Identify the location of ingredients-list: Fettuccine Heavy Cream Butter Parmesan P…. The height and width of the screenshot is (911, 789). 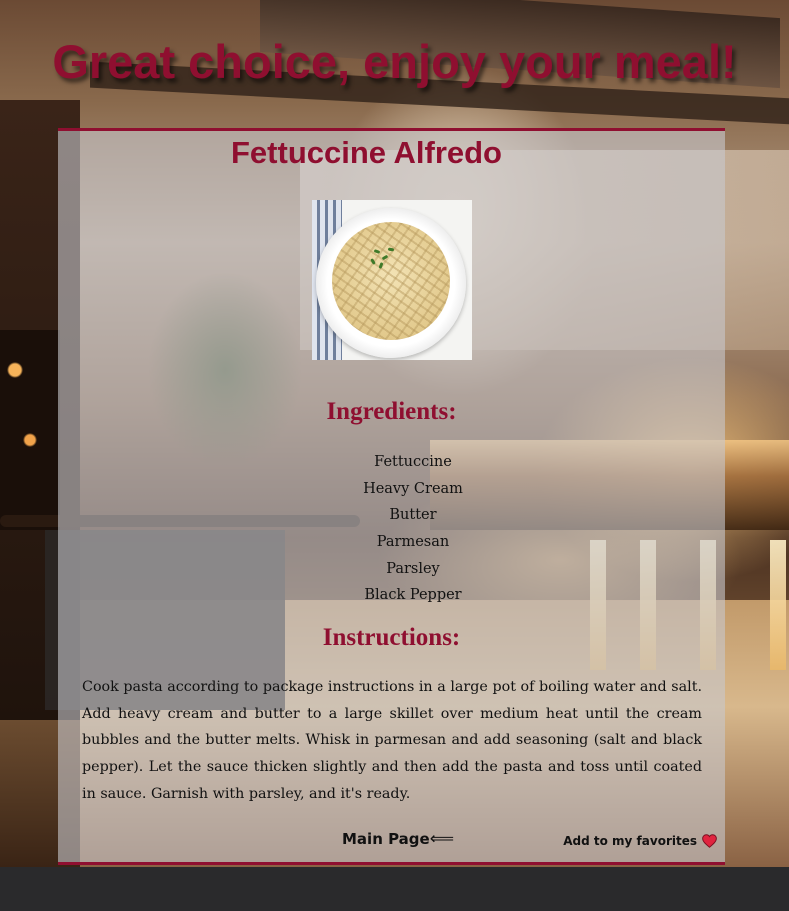
(413, 529).